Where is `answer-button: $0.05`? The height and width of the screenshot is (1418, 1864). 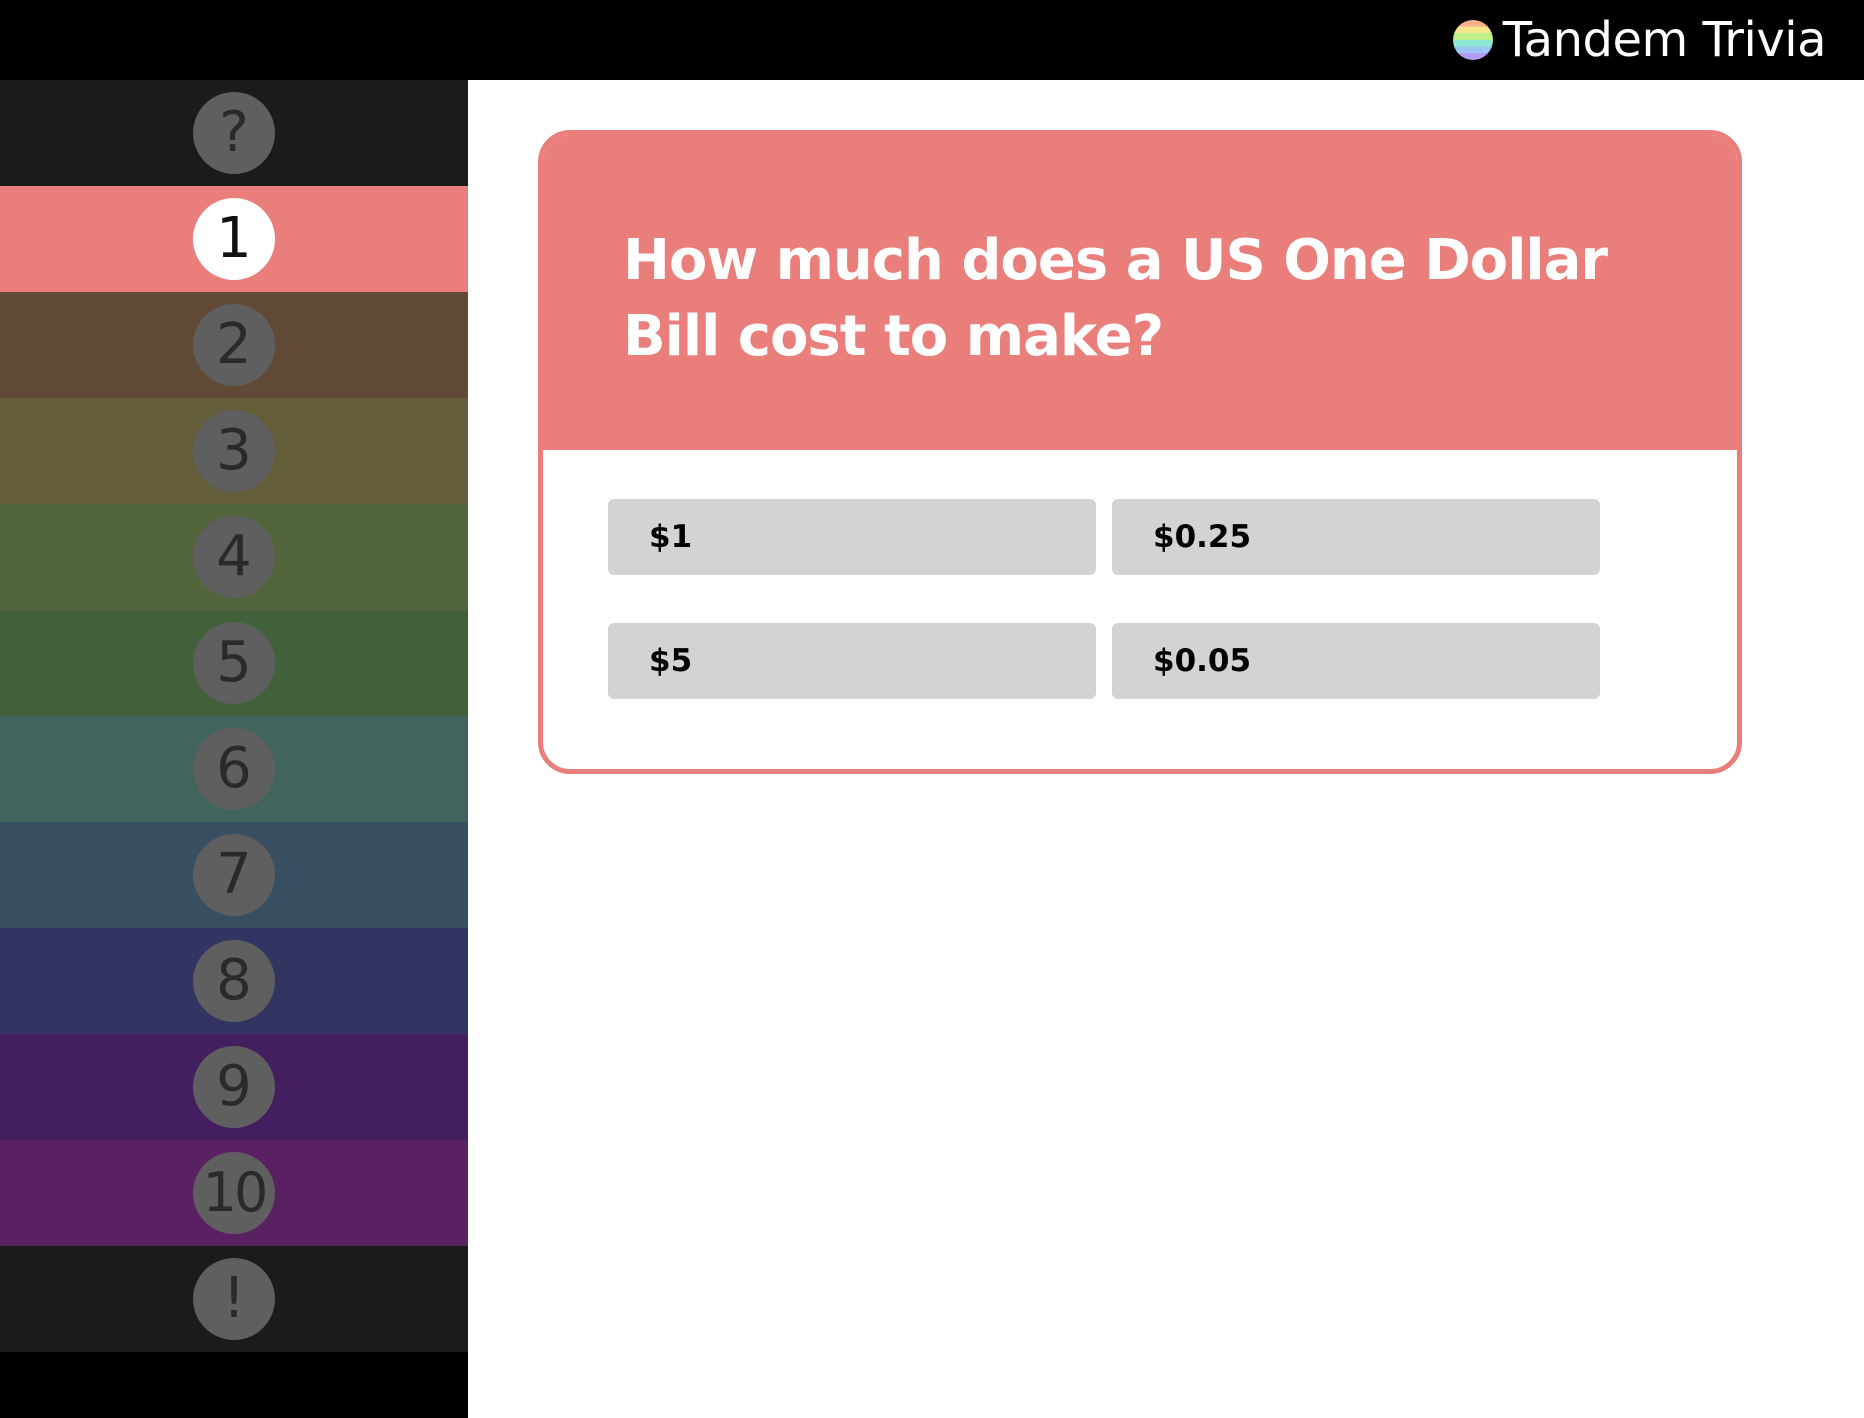
answer-button: $0.05 is located at coordinates (1356, 661).